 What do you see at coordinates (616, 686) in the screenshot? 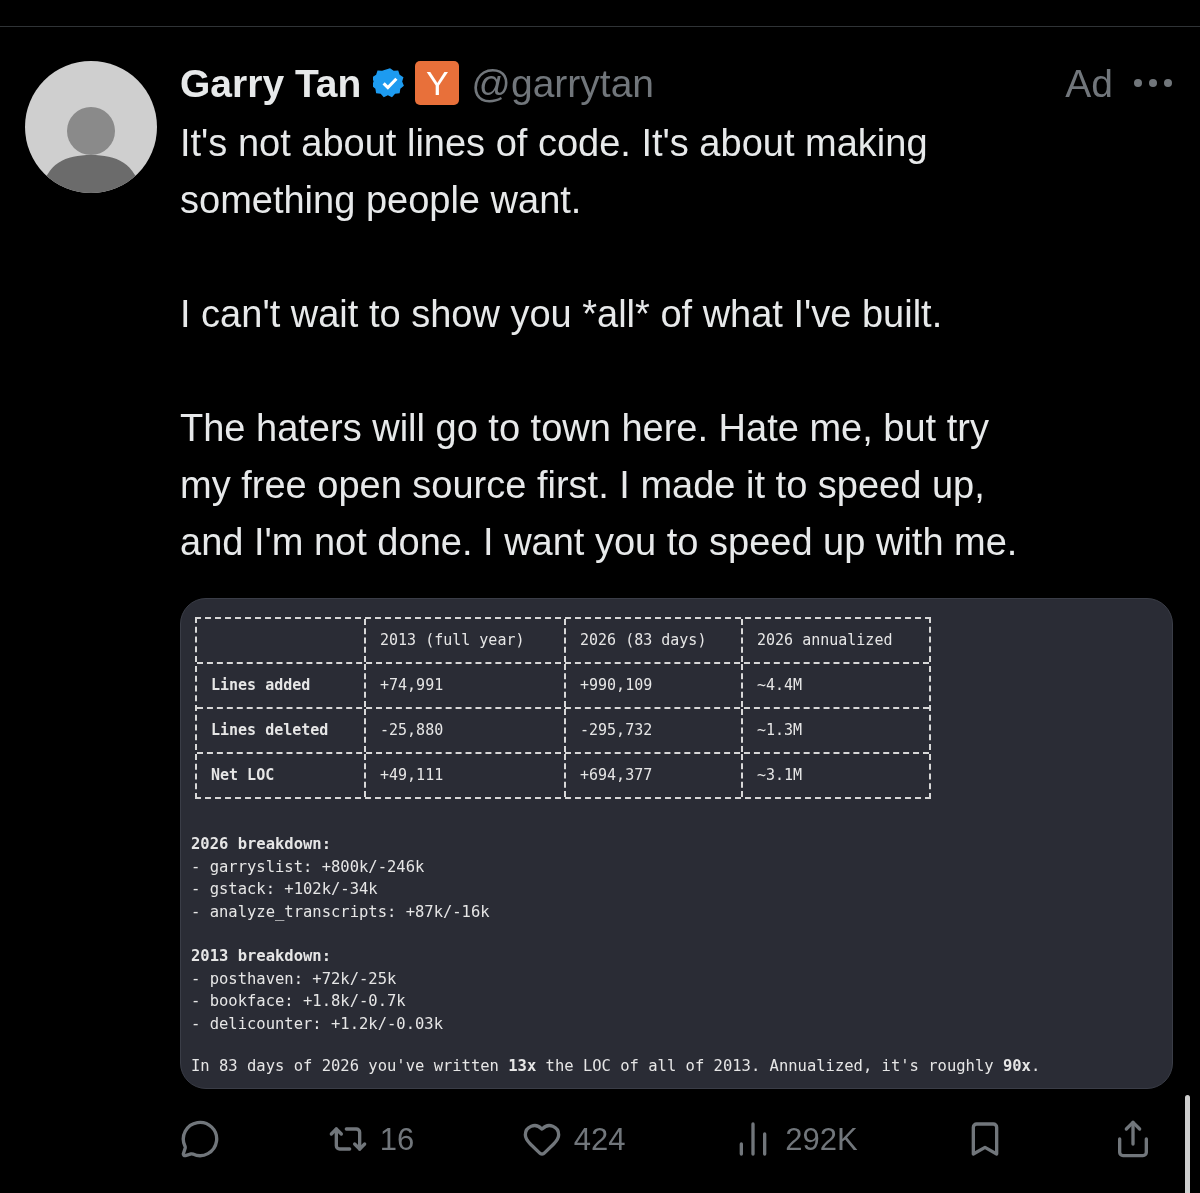
I see `table-cell-text: +990,109` at bounding box center [616, 686].